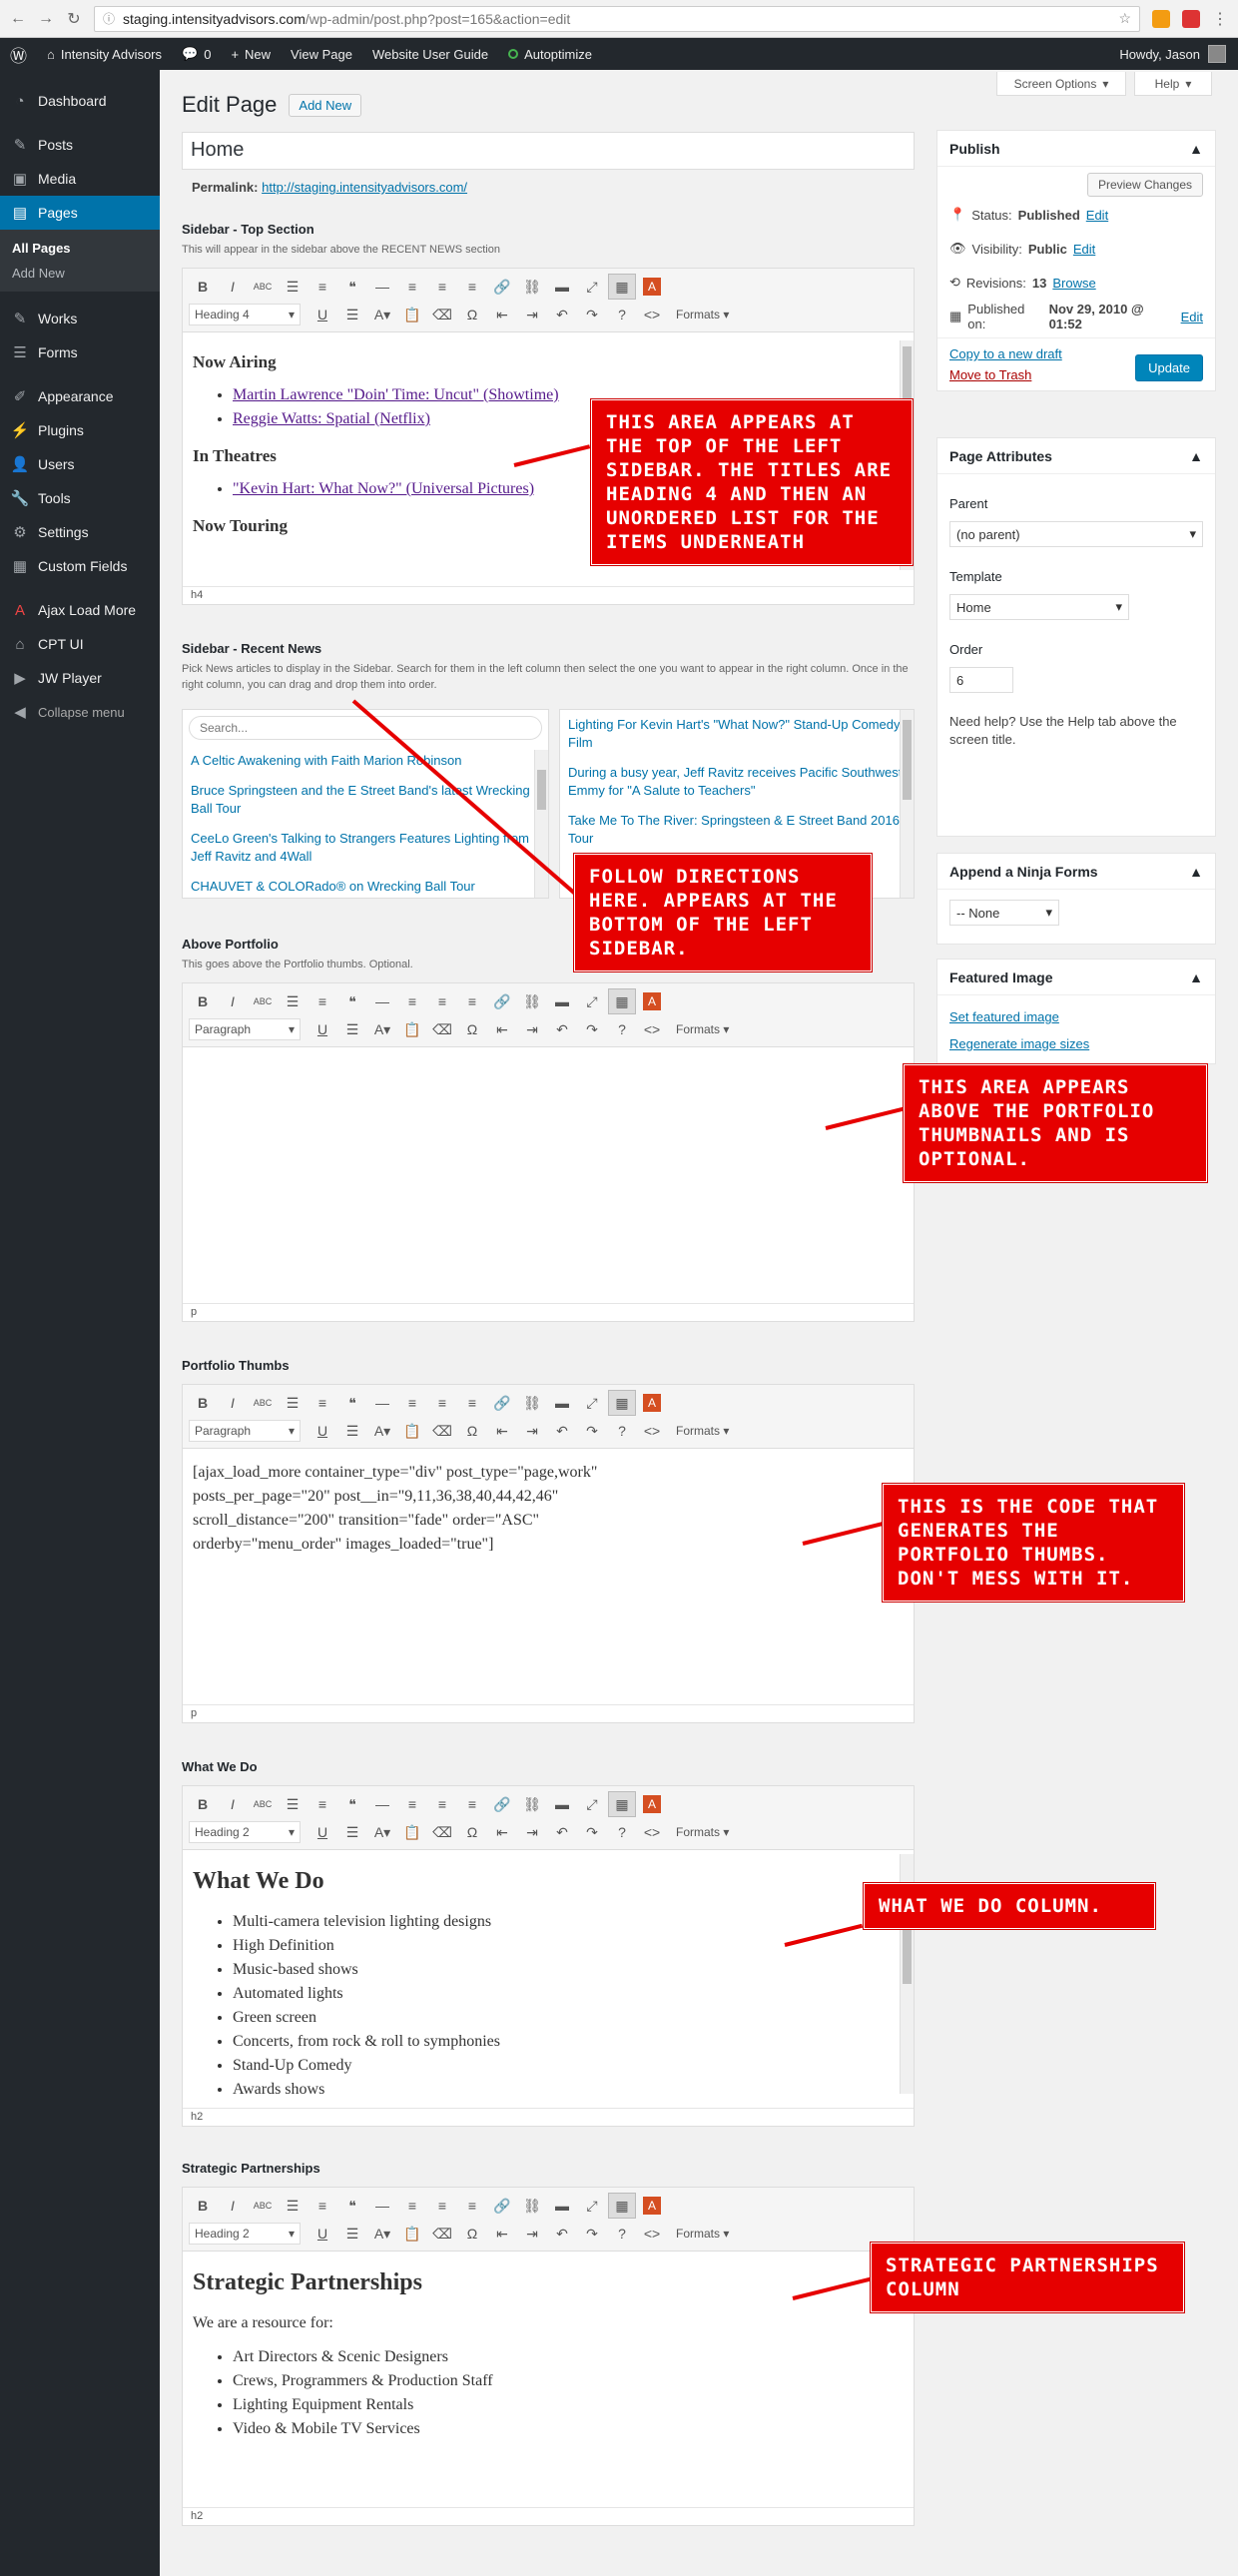 The height and width of the screenshot is (2576, 1238). Describe the element at coordinates (1073, 283) in the screenshot. I see `browse-revisions-link: Browse` at that location.